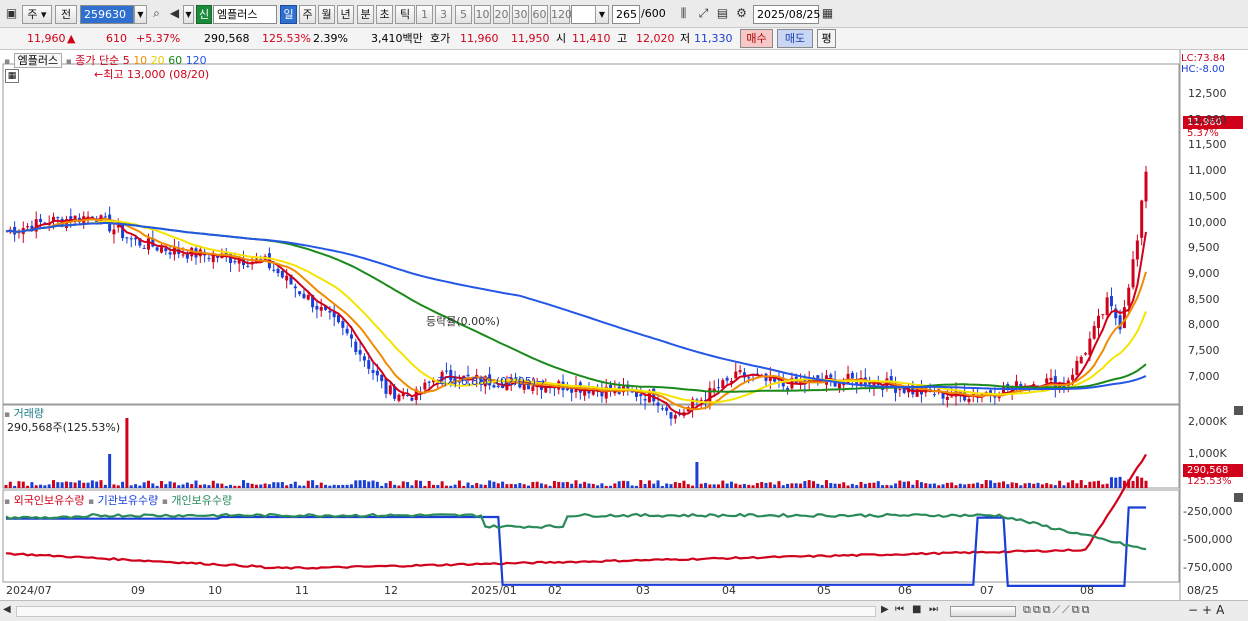 The height and width of the screenshot is (621, 1248). What do you see at coordinates (188, 14) in the screenshot?
I see `speaker-dropdown: ▼` at bounding box center [188, 14].